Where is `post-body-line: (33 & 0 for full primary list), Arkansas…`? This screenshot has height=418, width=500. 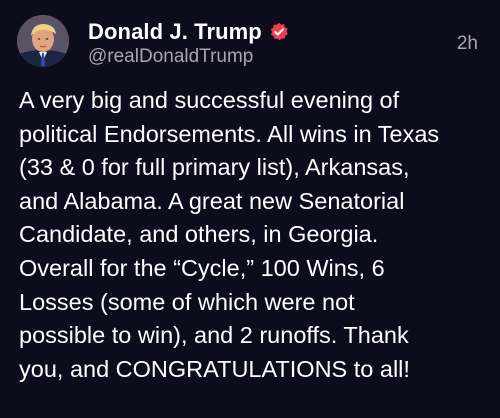 post-body-line: (33 & 0 for full primary list), Arkansas… is located at coordinates (214, 167).